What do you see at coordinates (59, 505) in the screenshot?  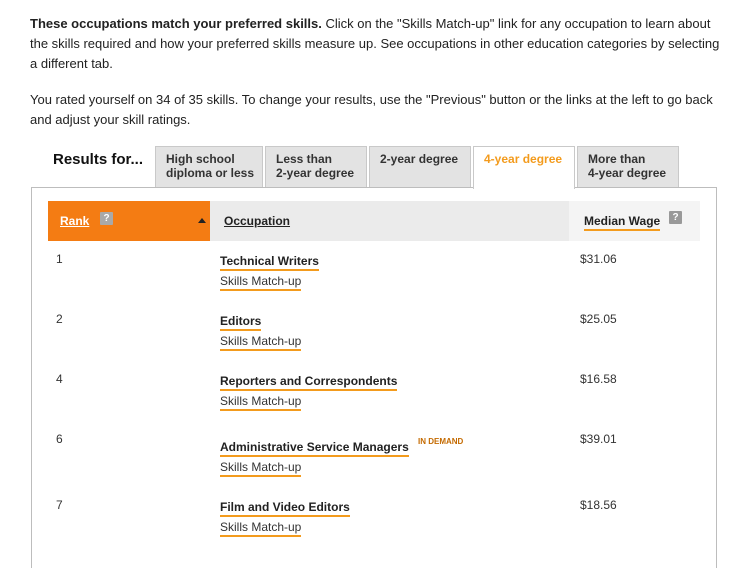 I see `rank-value: 7` at bounding box center [59, 505].